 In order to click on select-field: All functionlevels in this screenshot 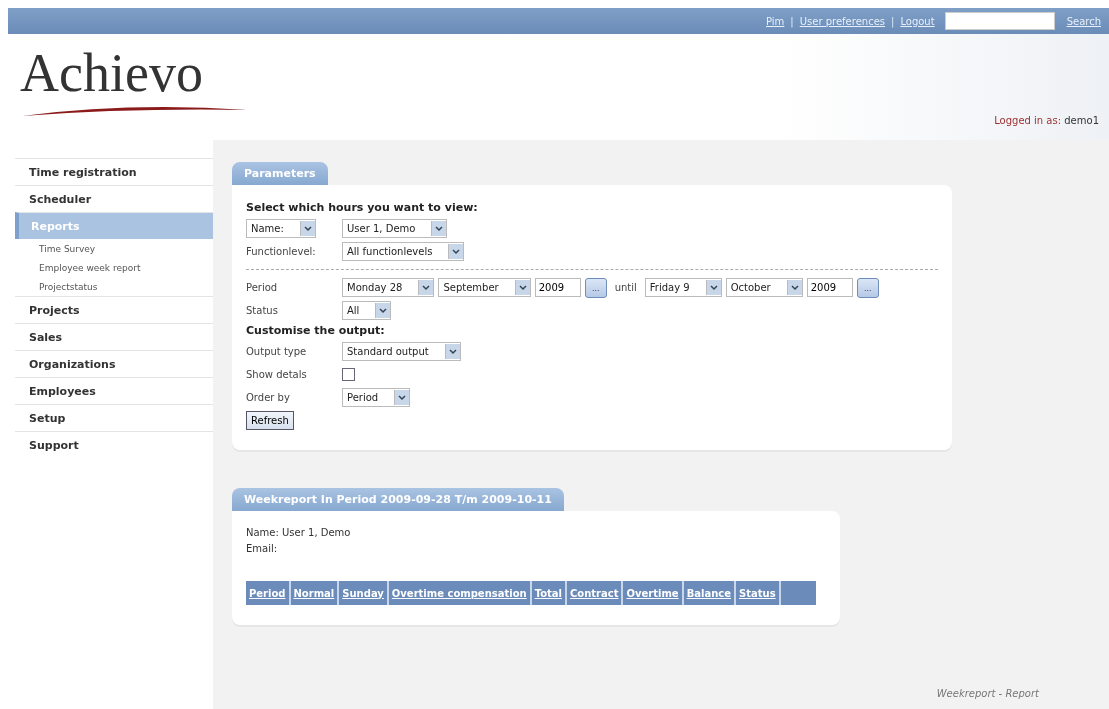, I will do `click(403, 251)`.